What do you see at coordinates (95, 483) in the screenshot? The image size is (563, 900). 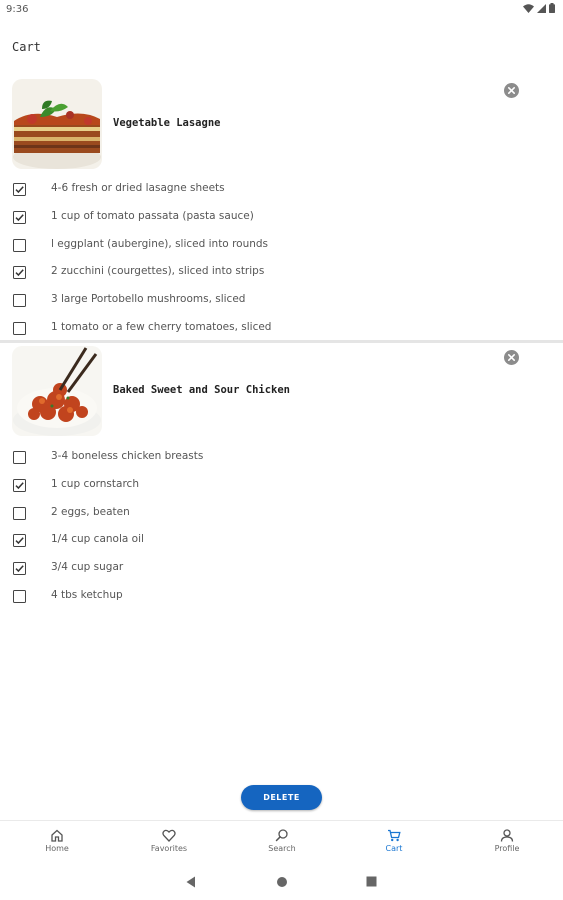 I see `ingredient-label: 1 cup cornstarch` at bounding box center [95, 483].